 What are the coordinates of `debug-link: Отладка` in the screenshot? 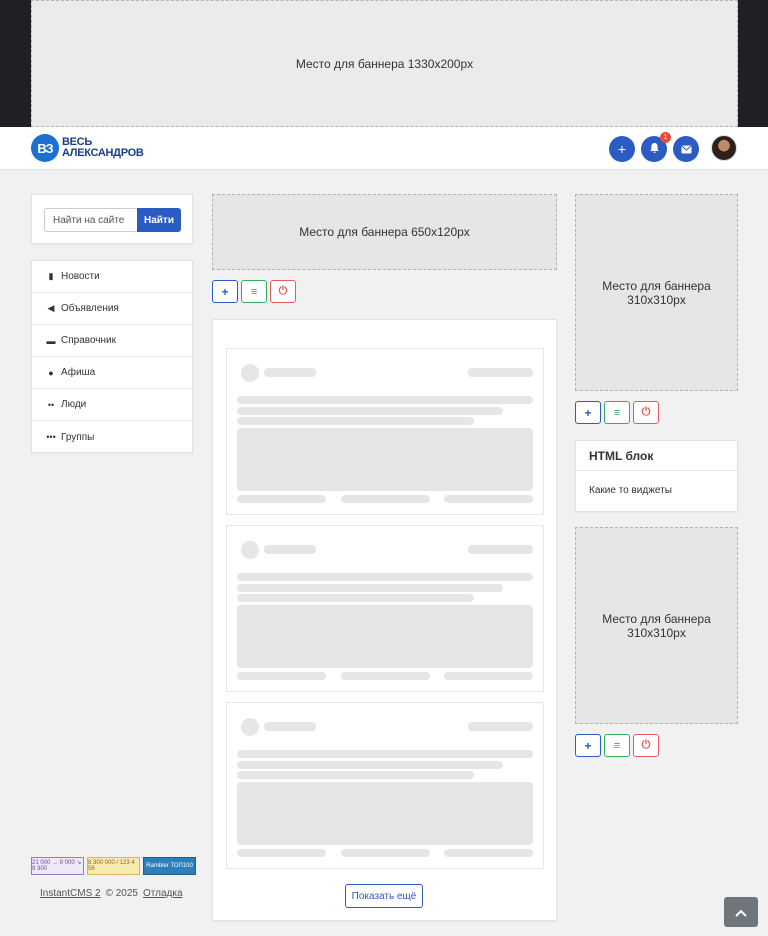 It's located at (163, 893).